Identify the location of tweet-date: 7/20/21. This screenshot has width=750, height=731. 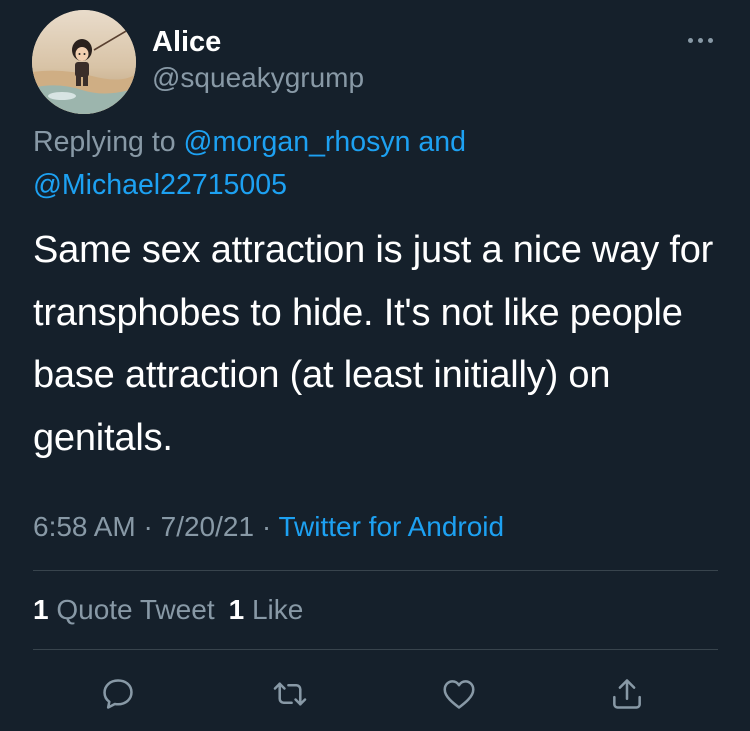
(207, 526).